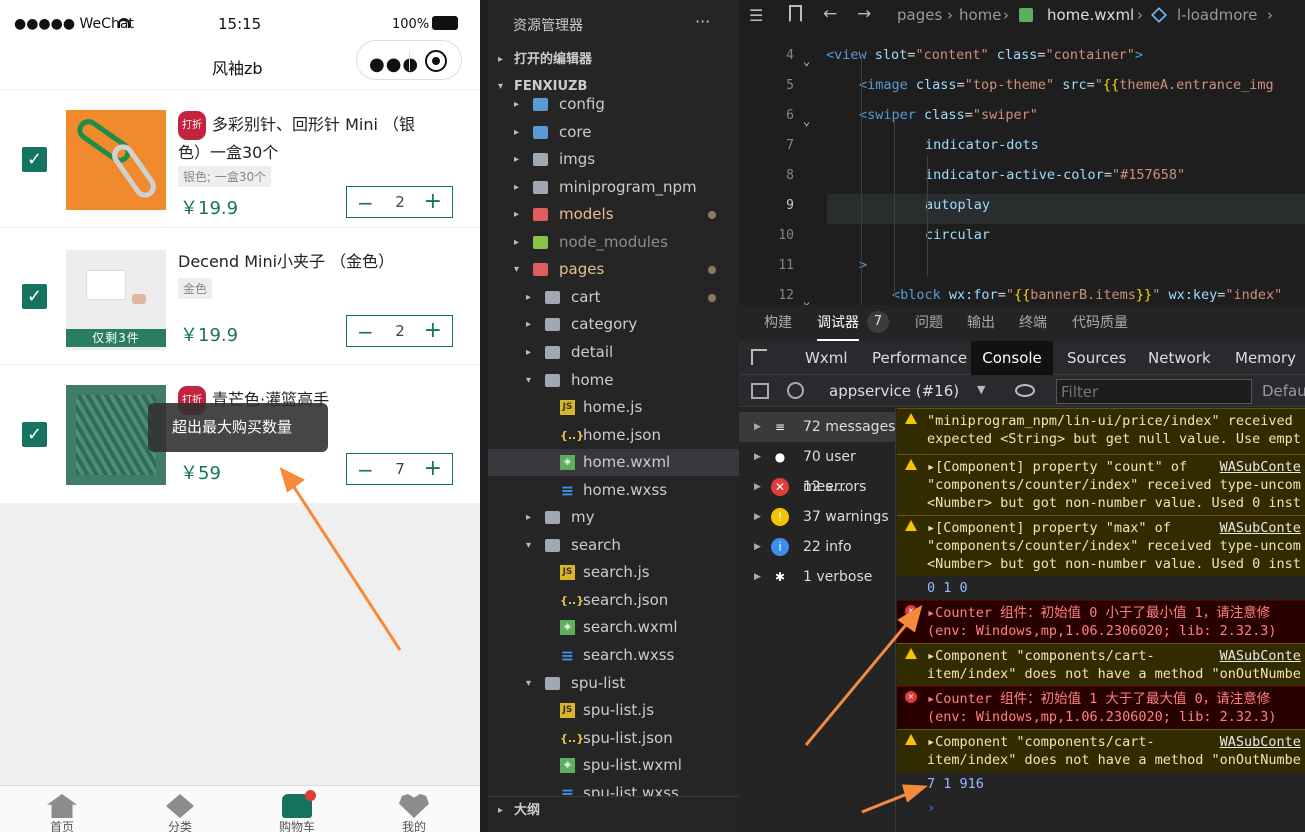 Image resolution: width=1305 pixels, height=832 pixels. What do you see at coordinates (613, 132) in the screenshot?
I see `tree-item-core: ▸ core` at bounding box center [613, 132].